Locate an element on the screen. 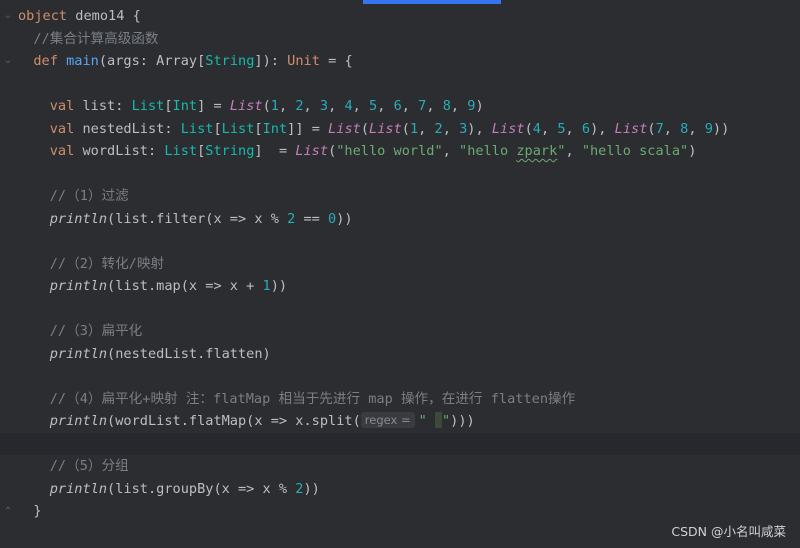  code-line: } is located at coordinates (400, 511).